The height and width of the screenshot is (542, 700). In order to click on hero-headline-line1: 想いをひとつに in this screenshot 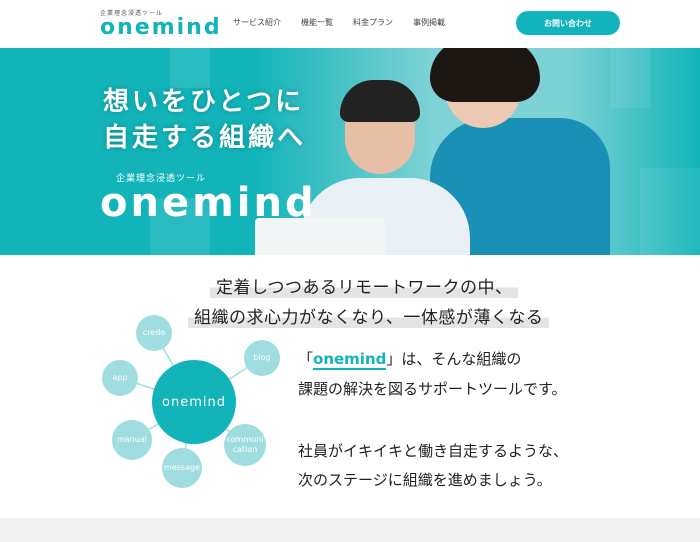, I will do `click(204, 102)`.